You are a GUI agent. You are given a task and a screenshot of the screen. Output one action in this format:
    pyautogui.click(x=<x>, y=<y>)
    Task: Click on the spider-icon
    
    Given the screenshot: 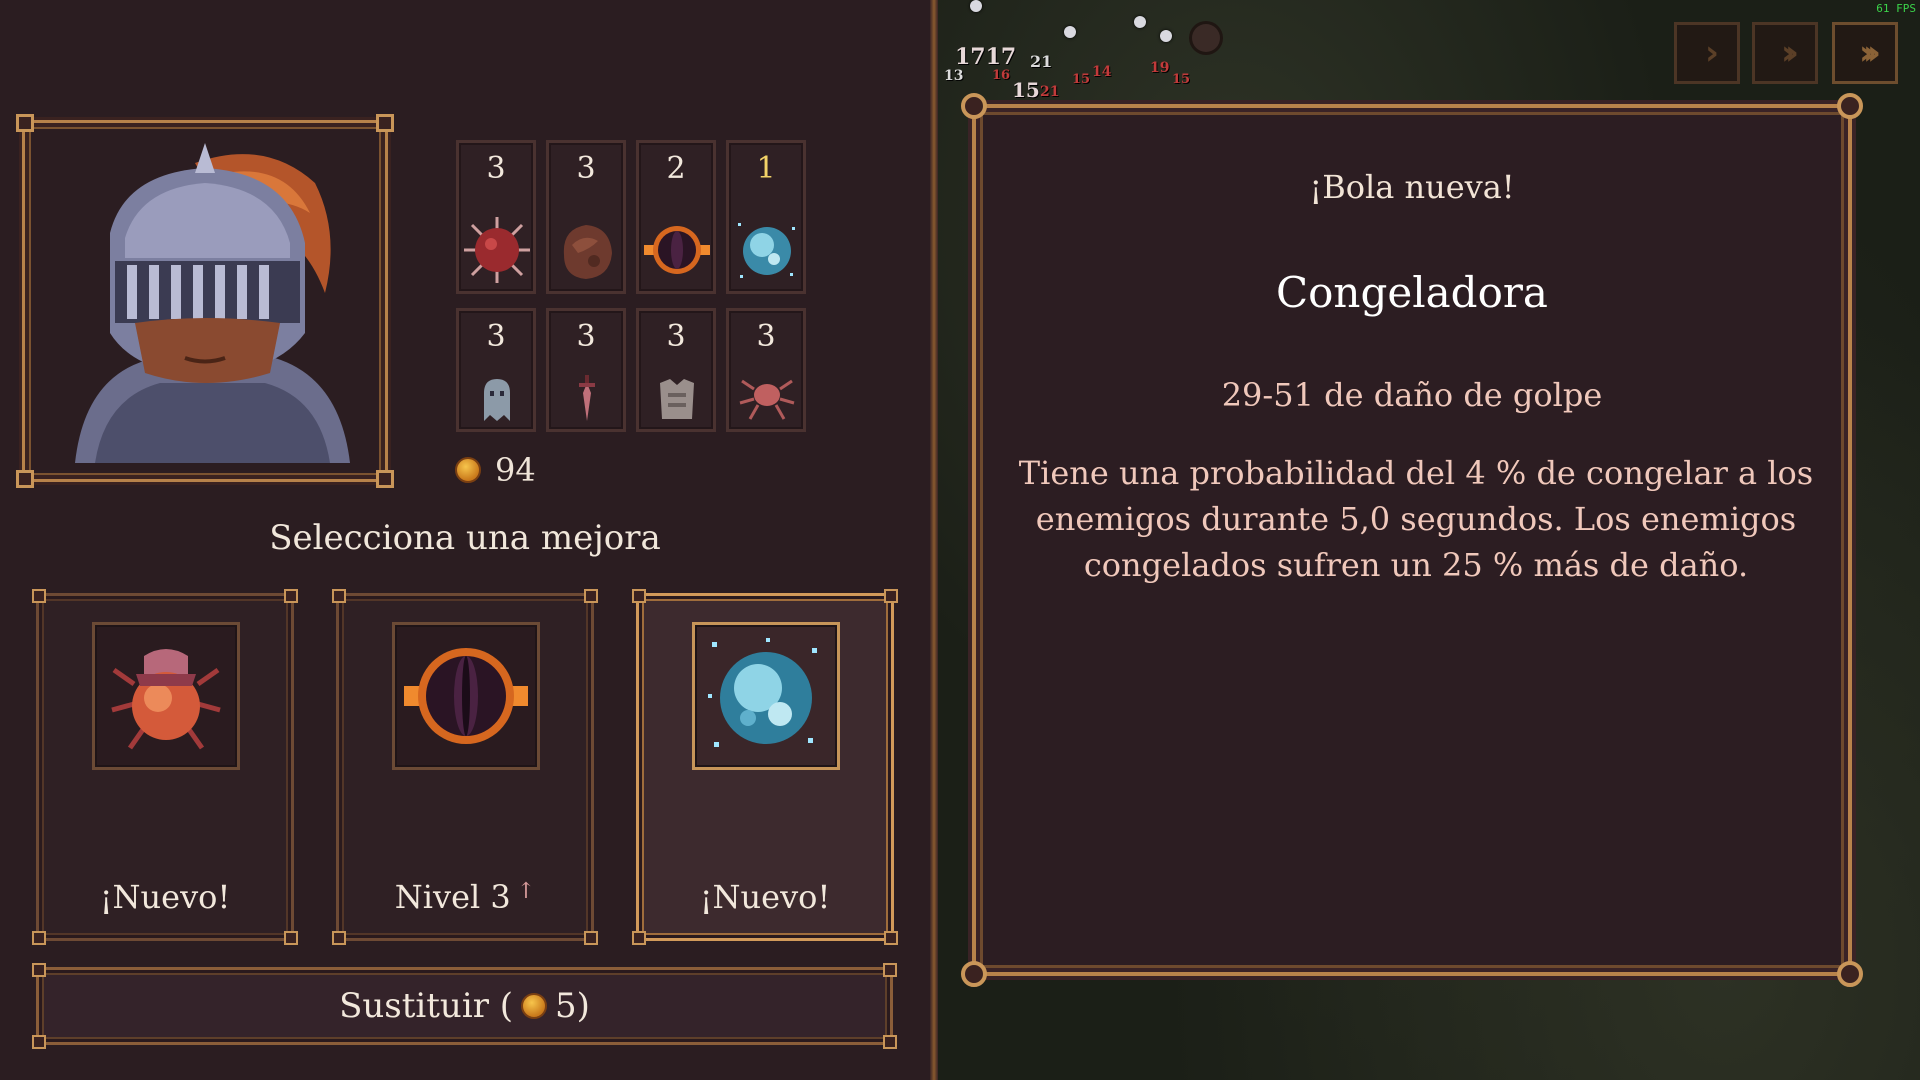 What is the action you would take?
    pyautogui.click(x=767, y=399)
    